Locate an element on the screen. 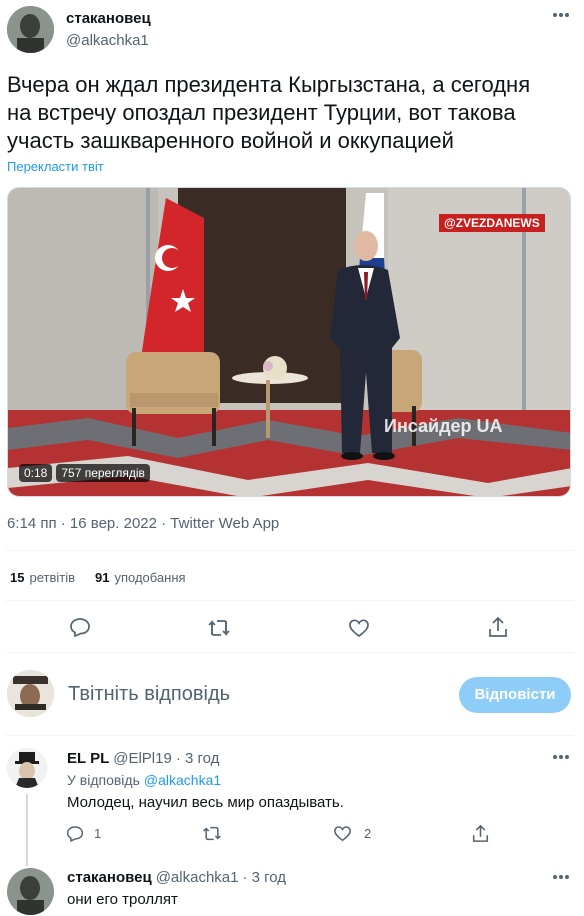 The height and width of the screenshot is (916, 584). reply-action-reply: 1 is located at coordinates (83, 833).